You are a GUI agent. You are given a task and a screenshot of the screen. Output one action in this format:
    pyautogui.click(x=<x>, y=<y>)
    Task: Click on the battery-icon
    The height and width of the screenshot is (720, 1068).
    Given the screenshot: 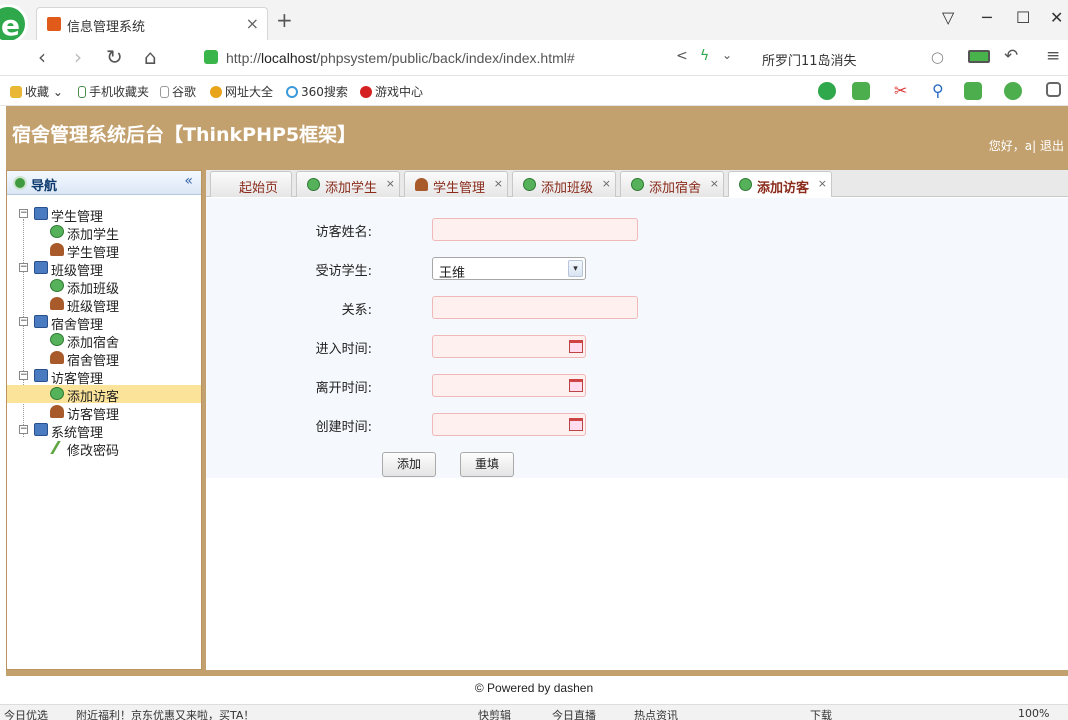 What is the action you would take?
    pyautogui.click(x=979, y=56)
    